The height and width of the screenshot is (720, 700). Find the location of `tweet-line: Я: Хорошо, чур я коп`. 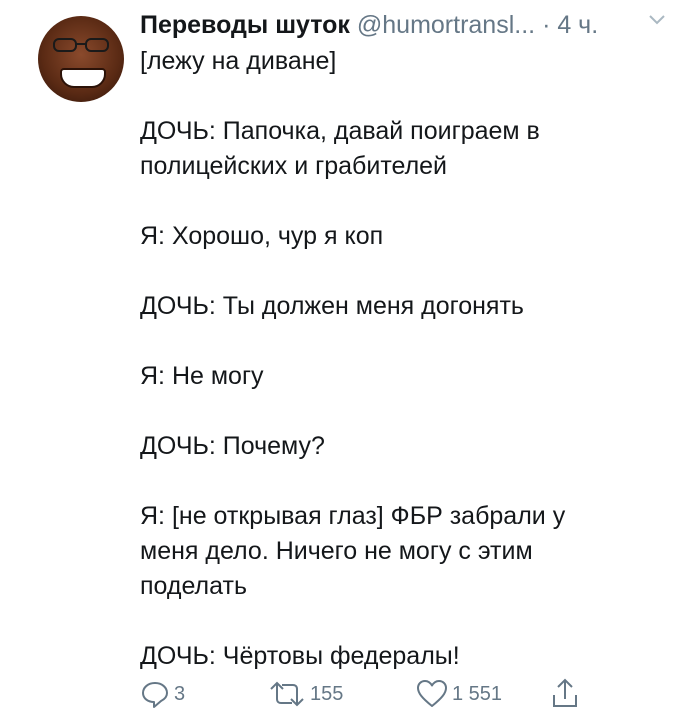

tweet-line: Я: Хорошо, чур я коп is located at coordinates (262, 236).